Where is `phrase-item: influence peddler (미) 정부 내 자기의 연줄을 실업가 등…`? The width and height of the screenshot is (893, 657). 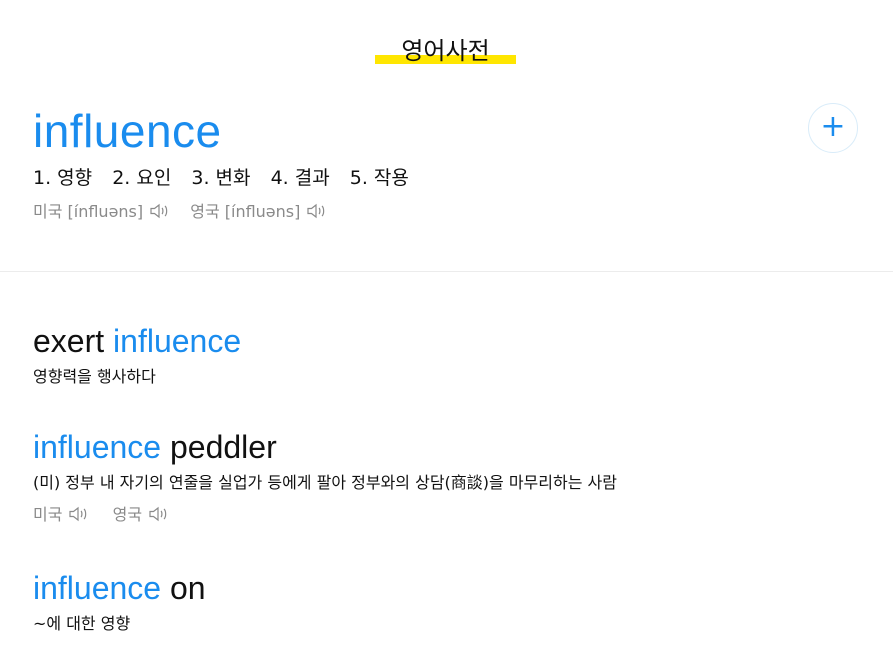
phrase-item: influence peddler (미) 정부 내 자기의 연줄을 실업가 등… is located at coordinates (453, 477).